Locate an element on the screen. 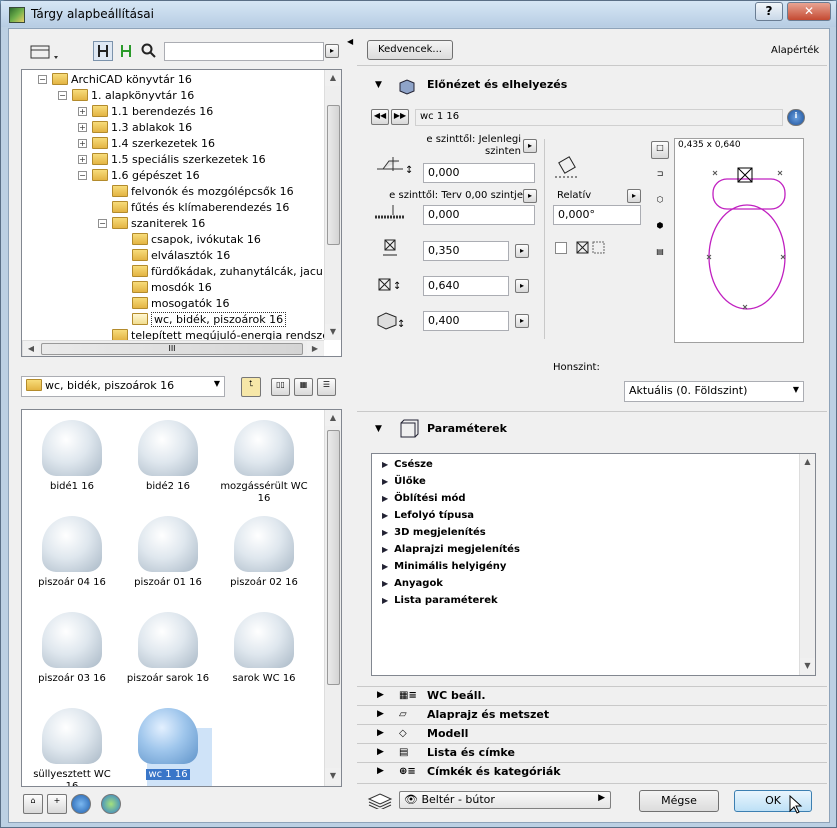 This screenshot has width=837, height=828. gallery-item: mozgássérült WC 16 is located at coordinates (264, 462).